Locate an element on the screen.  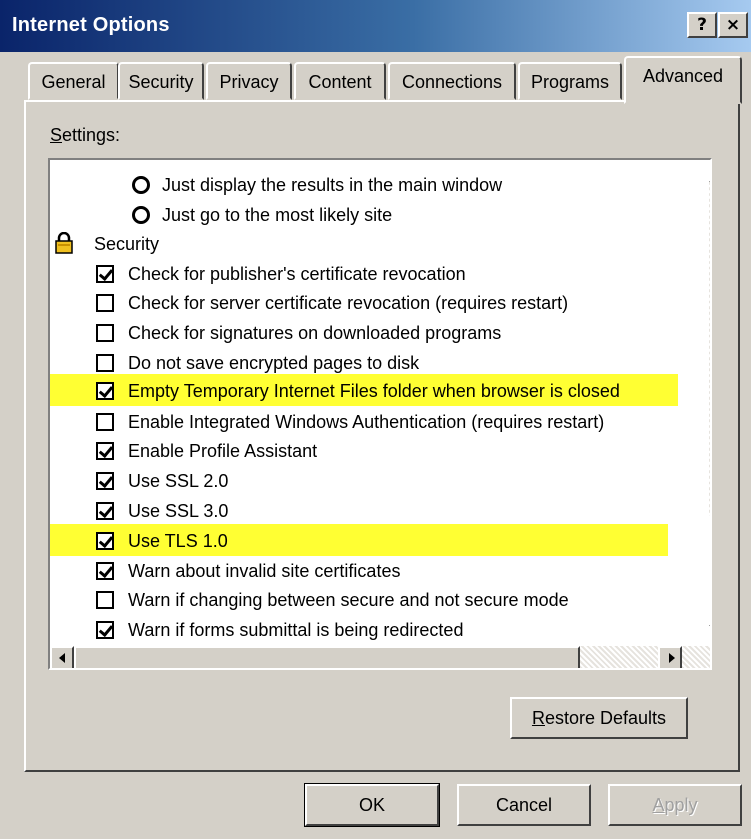
settings-item: Use SSL 2.0 is located at coordinates (377, 481).